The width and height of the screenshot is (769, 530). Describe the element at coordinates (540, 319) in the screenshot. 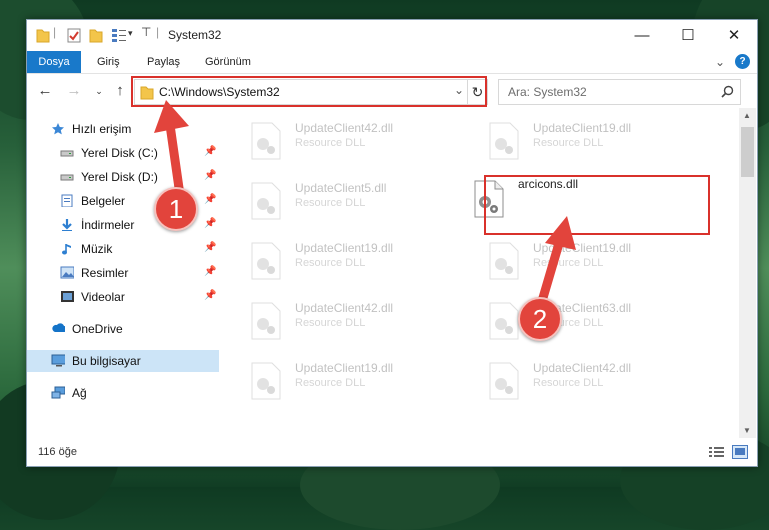

I see `callout-2: 2` at that location.